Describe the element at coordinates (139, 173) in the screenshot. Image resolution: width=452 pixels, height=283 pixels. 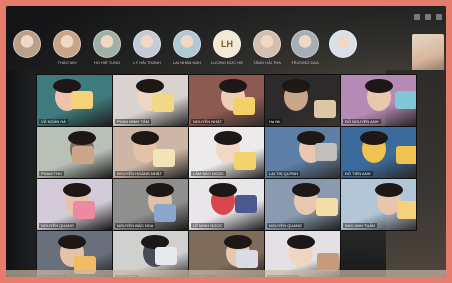
I see `participant-label: NGUYỄN HOÀNG NHẬT` at that location.